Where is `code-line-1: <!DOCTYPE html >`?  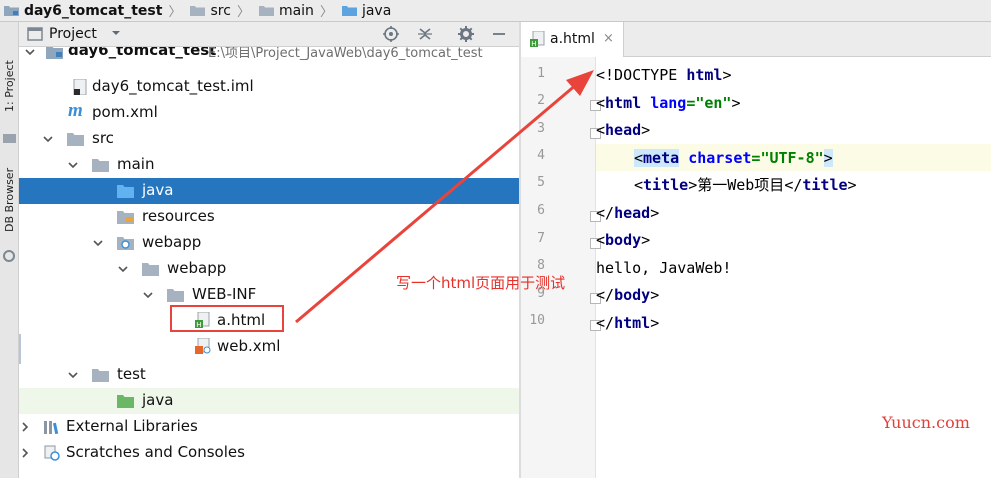
code-line-1: <!DOCTYPE html > is located at coordinates (664, 74).